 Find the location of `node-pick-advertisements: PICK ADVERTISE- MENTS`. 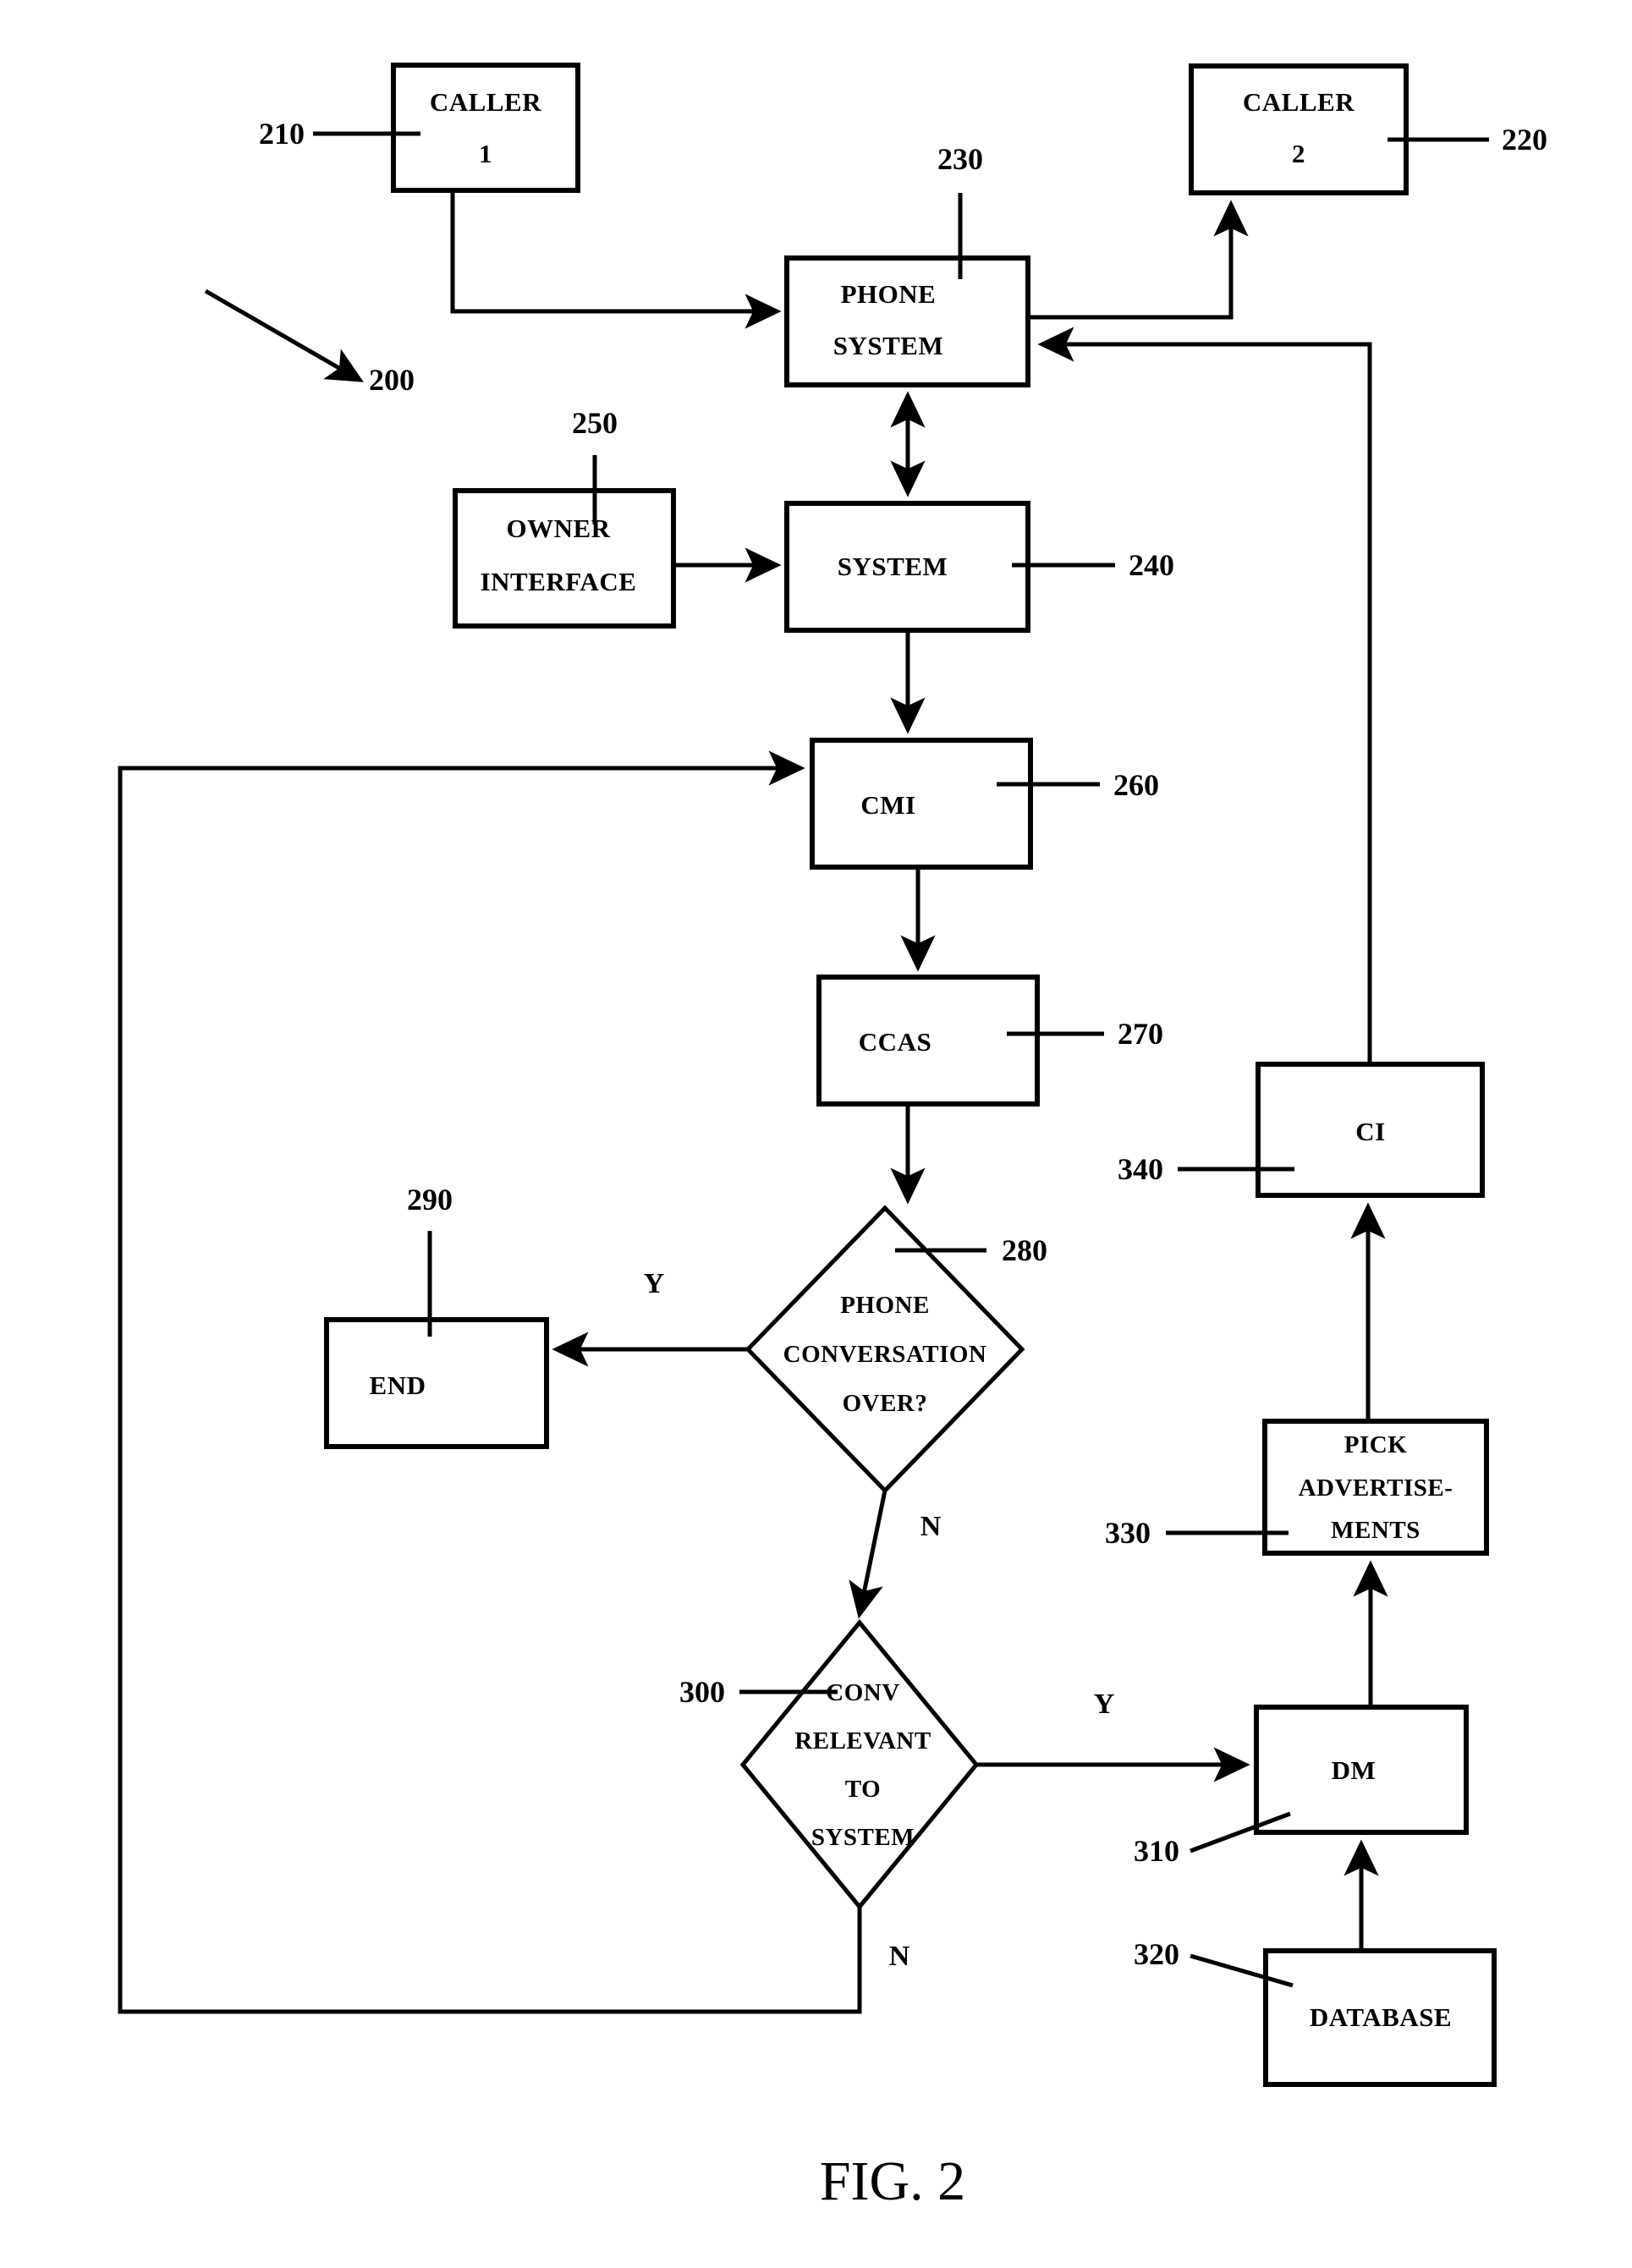

node-pick-advertisements: PICK ADVERTISE- MENTS is located at coordinates (1375, 1487).